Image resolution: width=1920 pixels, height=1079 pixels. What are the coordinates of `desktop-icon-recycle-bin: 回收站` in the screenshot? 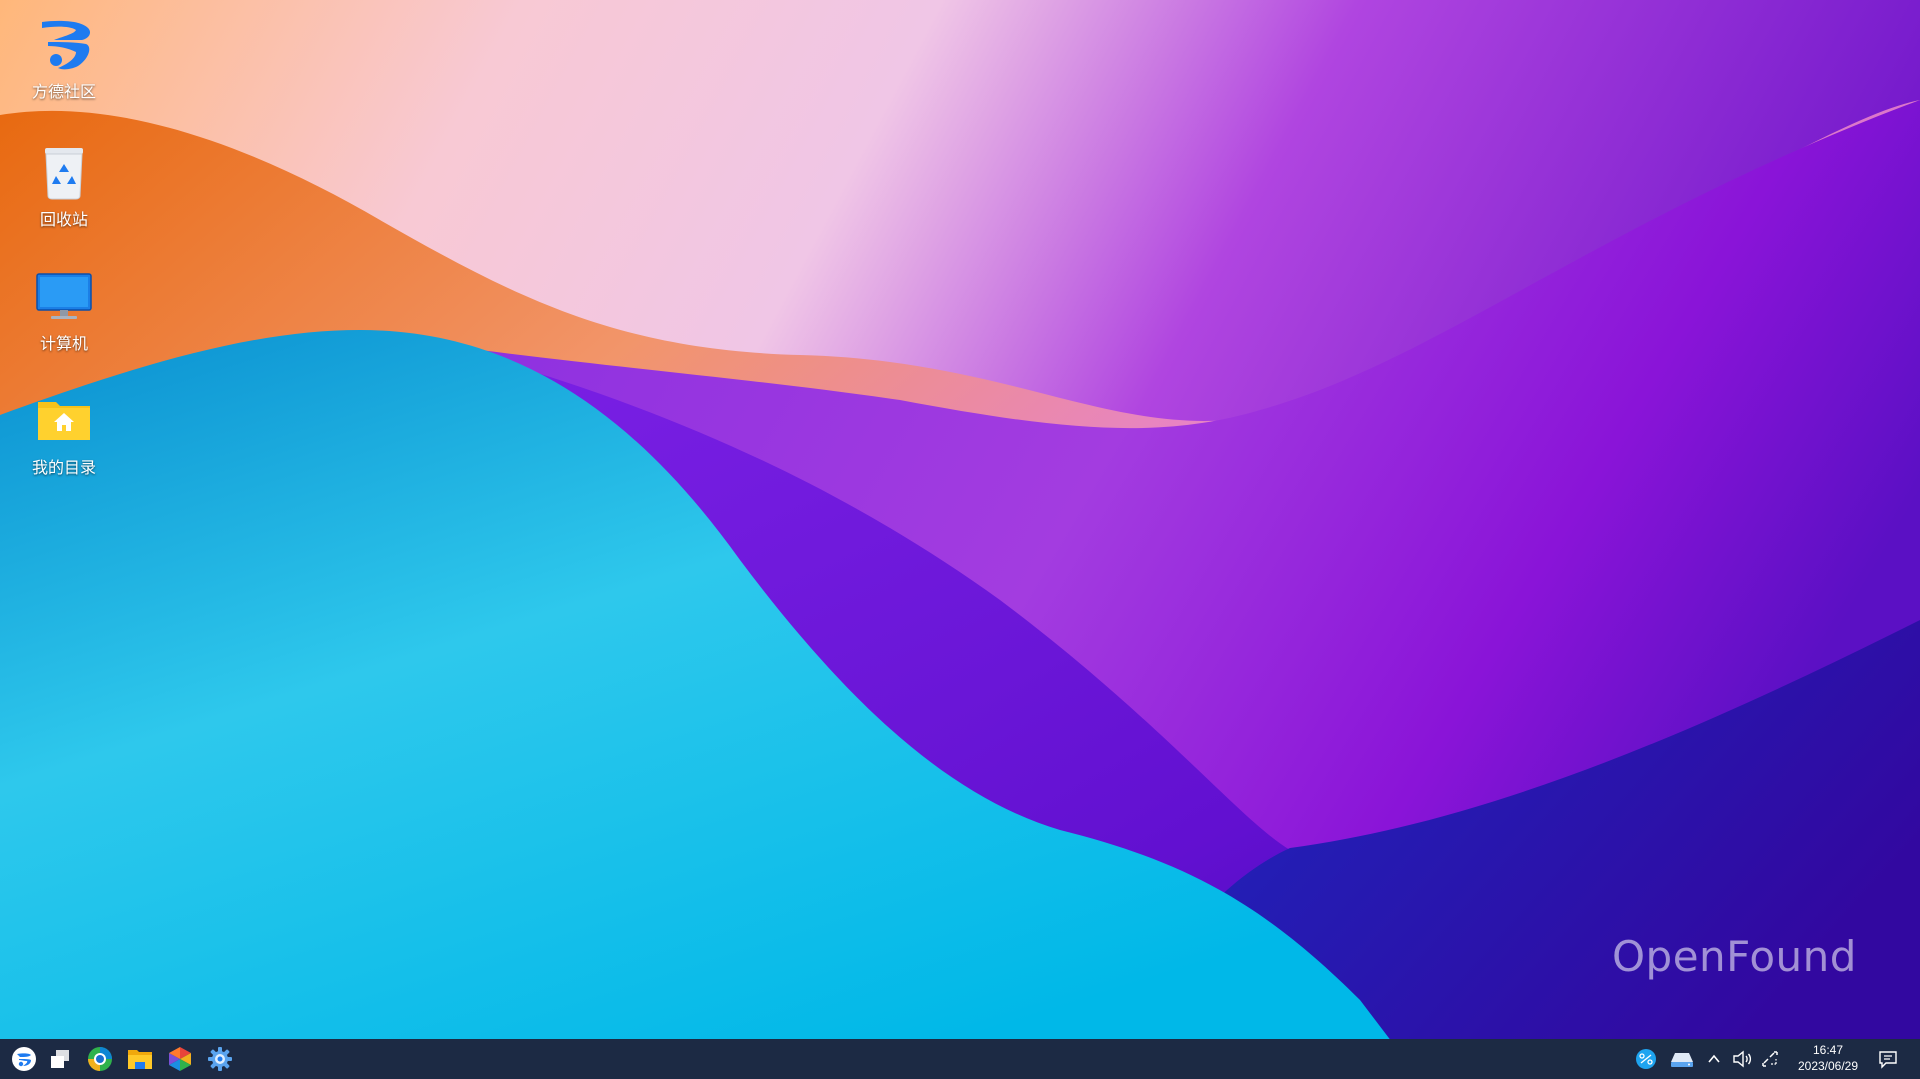 It's located at (64, 186).